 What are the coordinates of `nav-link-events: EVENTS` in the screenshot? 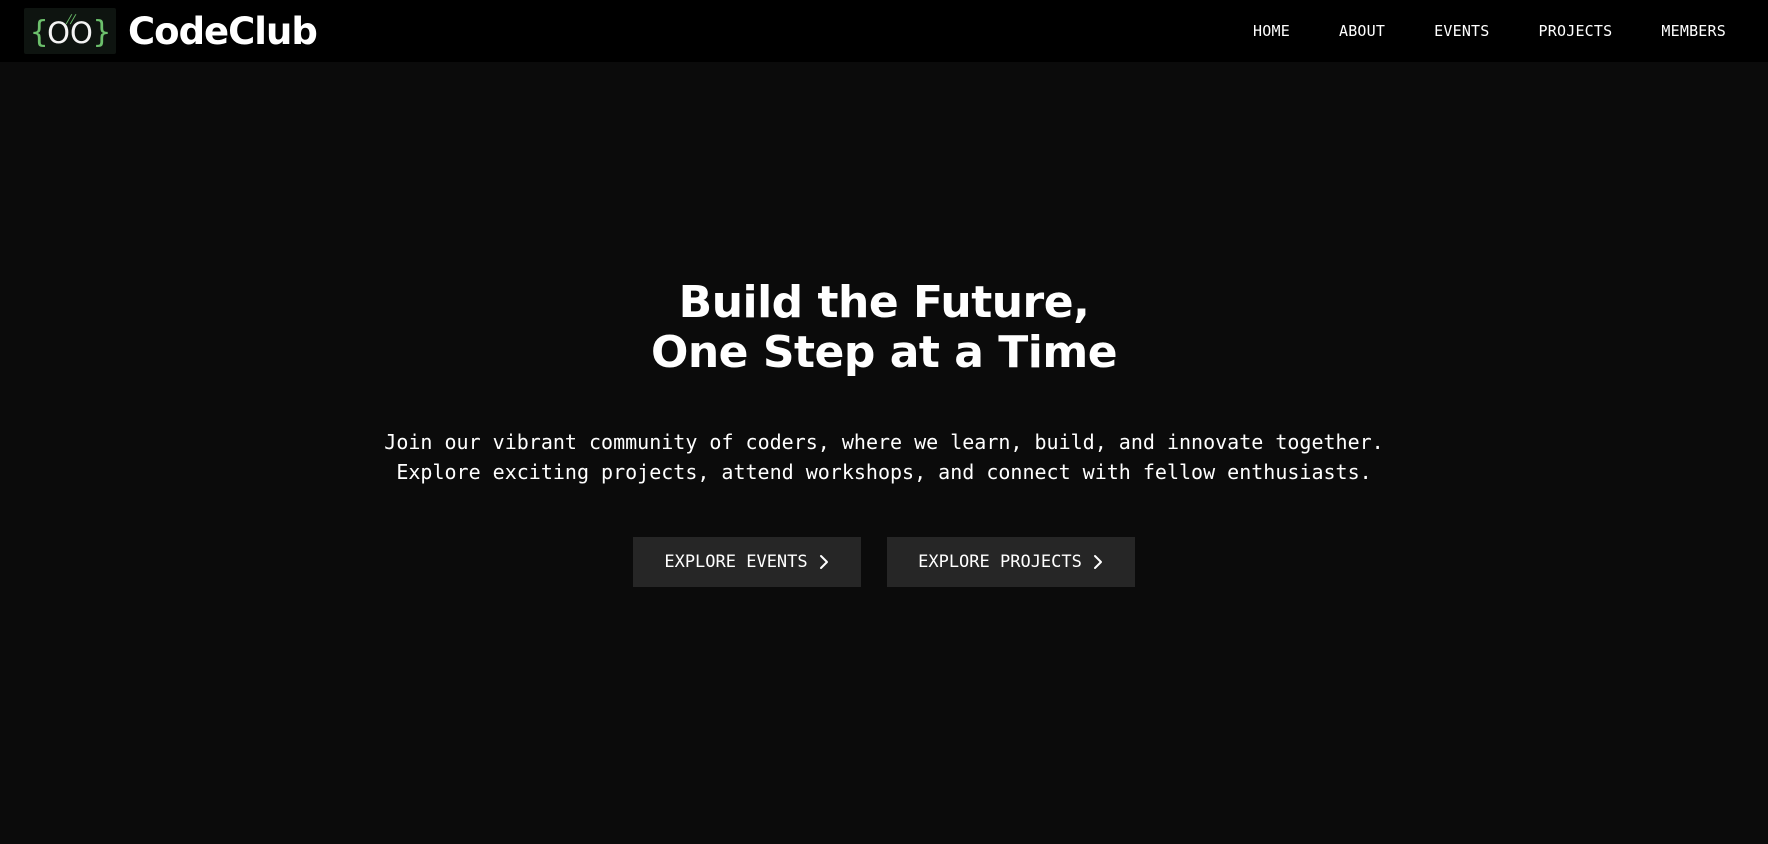 It's located at (1461, 31).